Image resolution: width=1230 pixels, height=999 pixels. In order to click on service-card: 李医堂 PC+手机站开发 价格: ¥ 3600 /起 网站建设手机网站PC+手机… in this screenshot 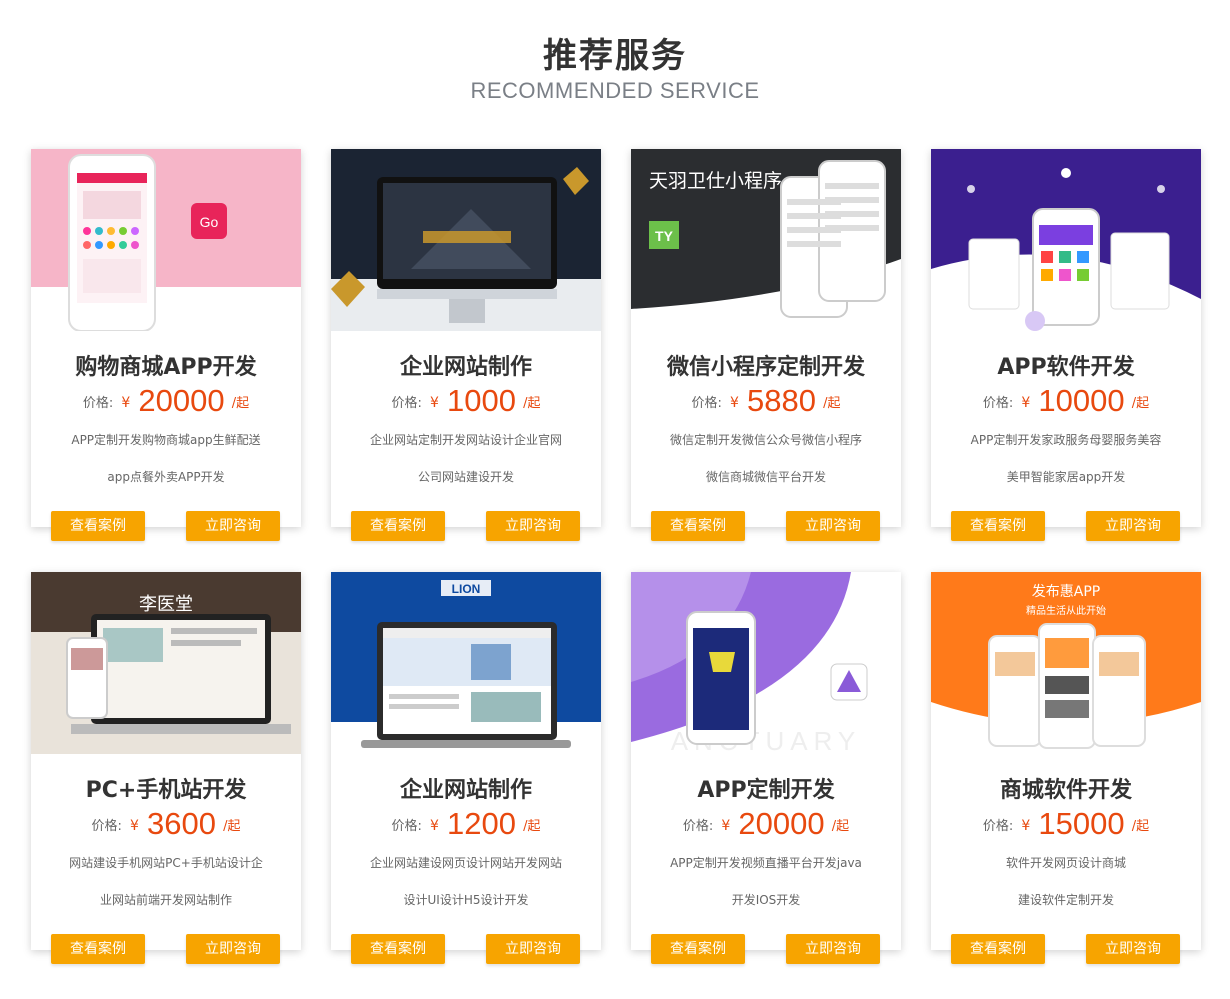, I will do `click(166, 768)`.